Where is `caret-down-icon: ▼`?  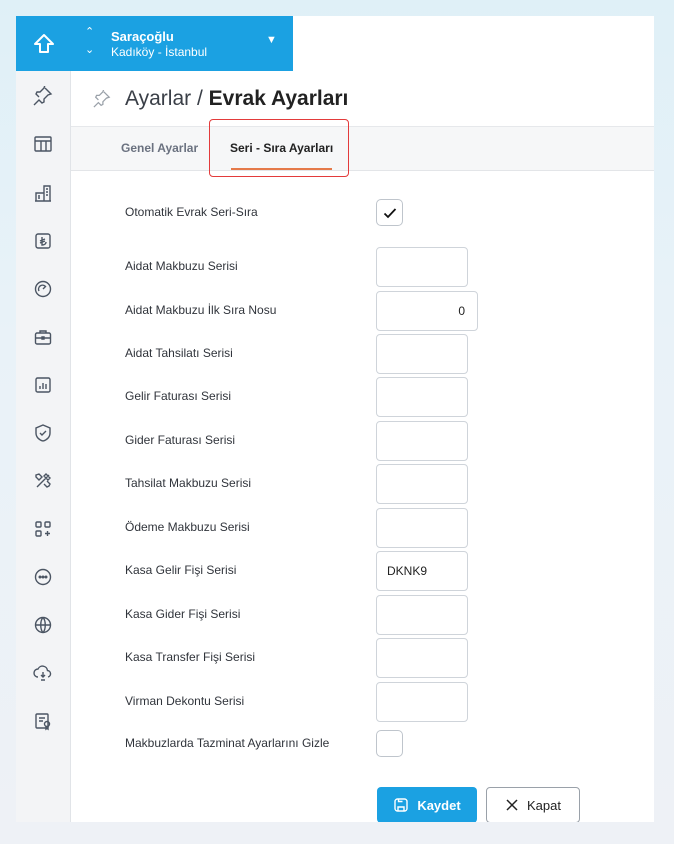 caret-down-icon: ▼ is located at coordinates (271, 40).